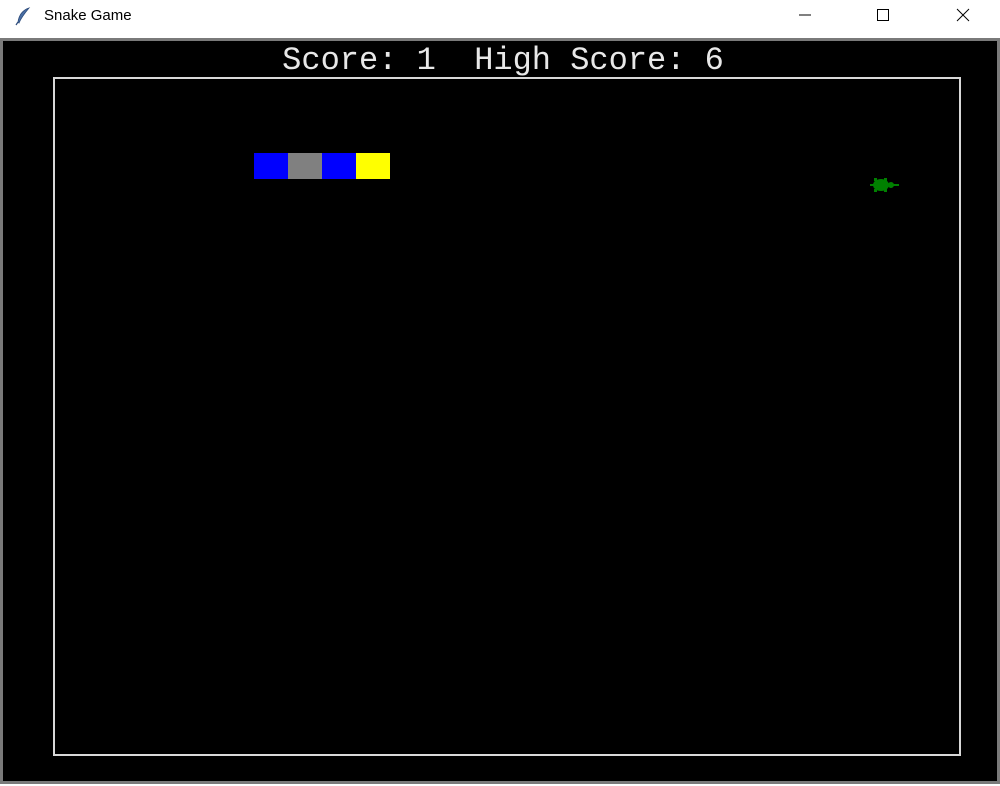 The width and height of the screenshot is (1000, 786). Describe the element at coordinates (714, 60) in the screenshot. I see `high-score-value: 6` at that location.